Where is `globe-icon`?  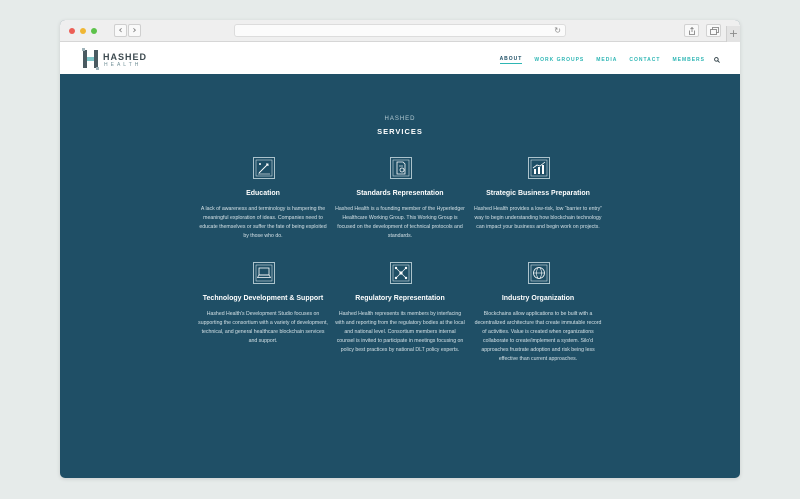 globe-icon is located at coordinates (539, 273).